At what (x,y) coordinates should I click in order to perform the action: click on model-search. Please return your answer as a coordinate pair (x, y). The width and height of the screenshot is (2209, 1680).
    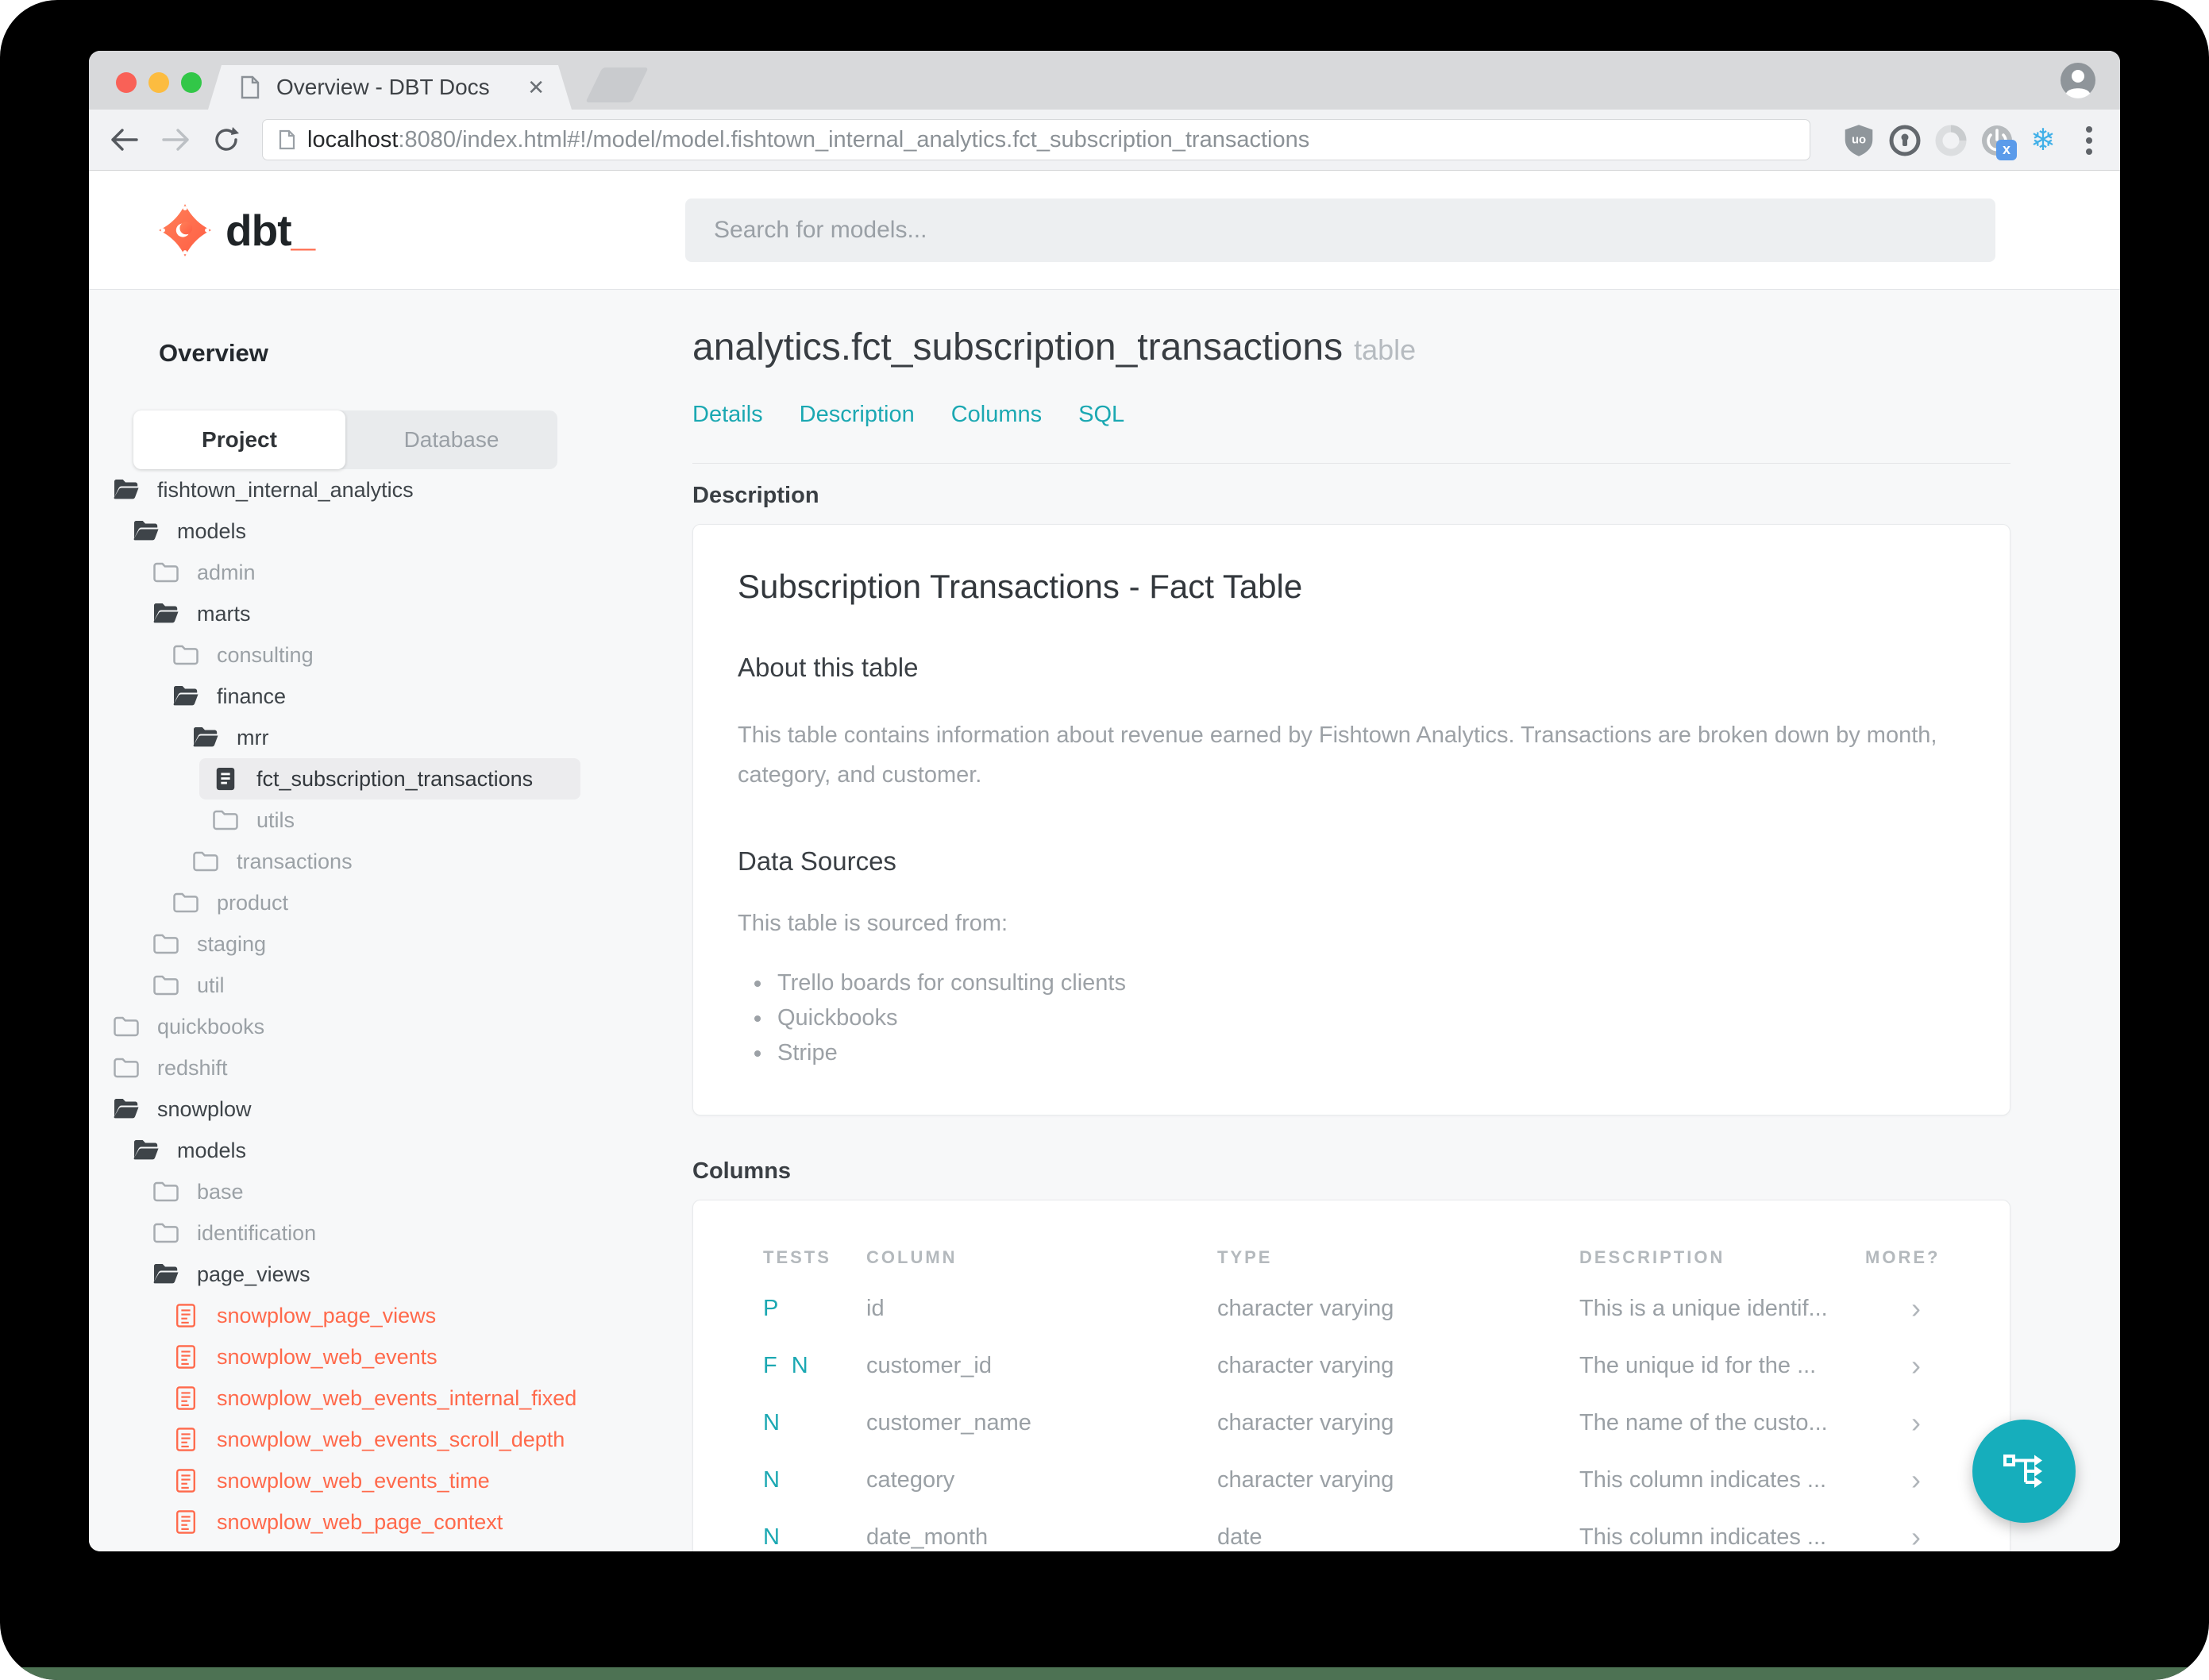
    Looking at the image, I should click on (1340, 230).